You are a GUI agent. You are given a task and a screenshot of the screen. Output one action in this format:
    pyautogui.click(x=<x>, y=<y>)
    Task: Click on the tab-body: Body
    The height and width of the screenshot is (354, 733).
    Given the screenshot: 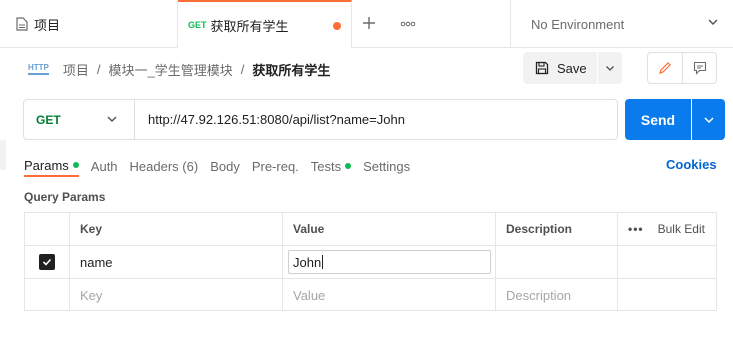 What is the action you would take?
    pyautogui.click(x=225, y=166)
    